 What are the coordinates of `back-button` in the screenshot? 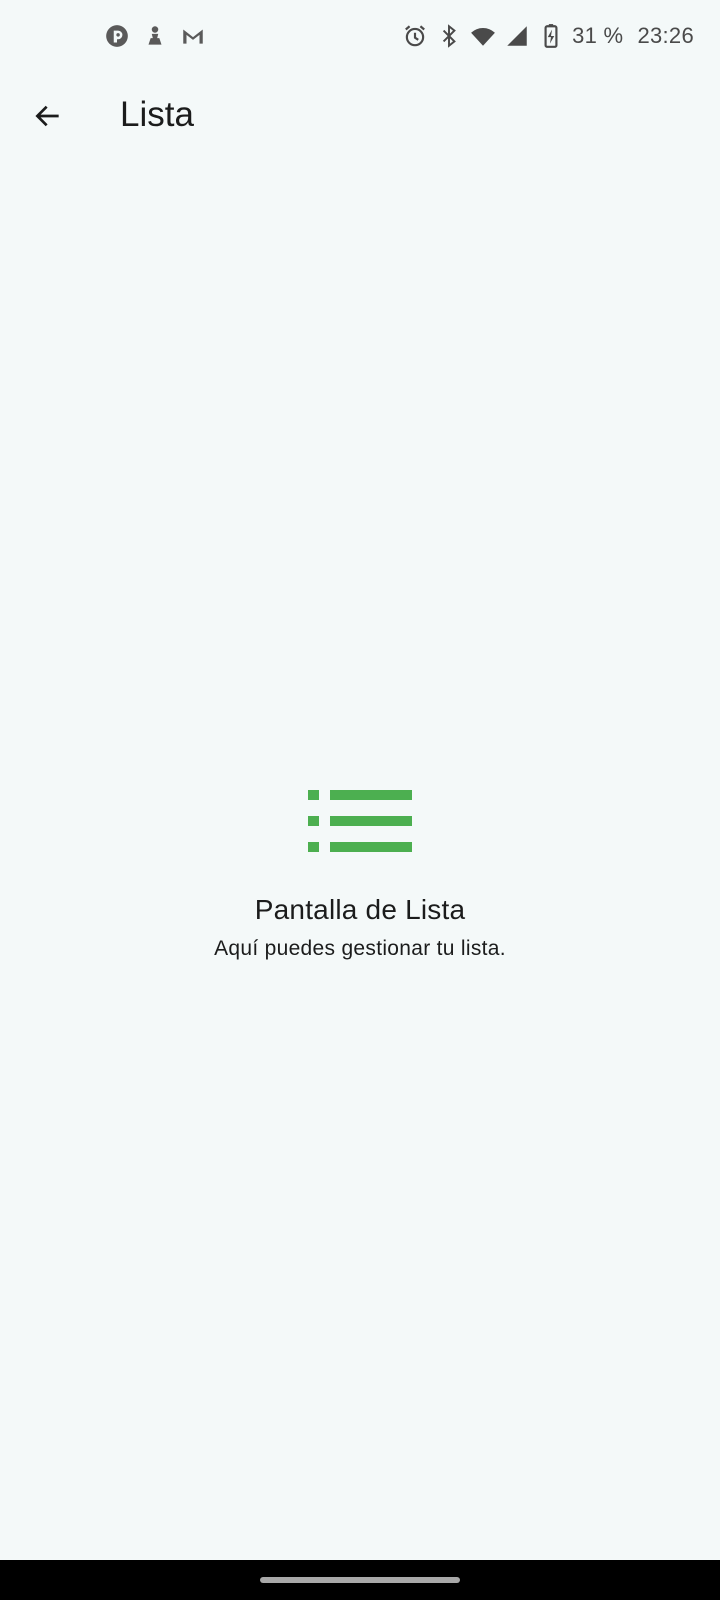 It's located at (48, 116).